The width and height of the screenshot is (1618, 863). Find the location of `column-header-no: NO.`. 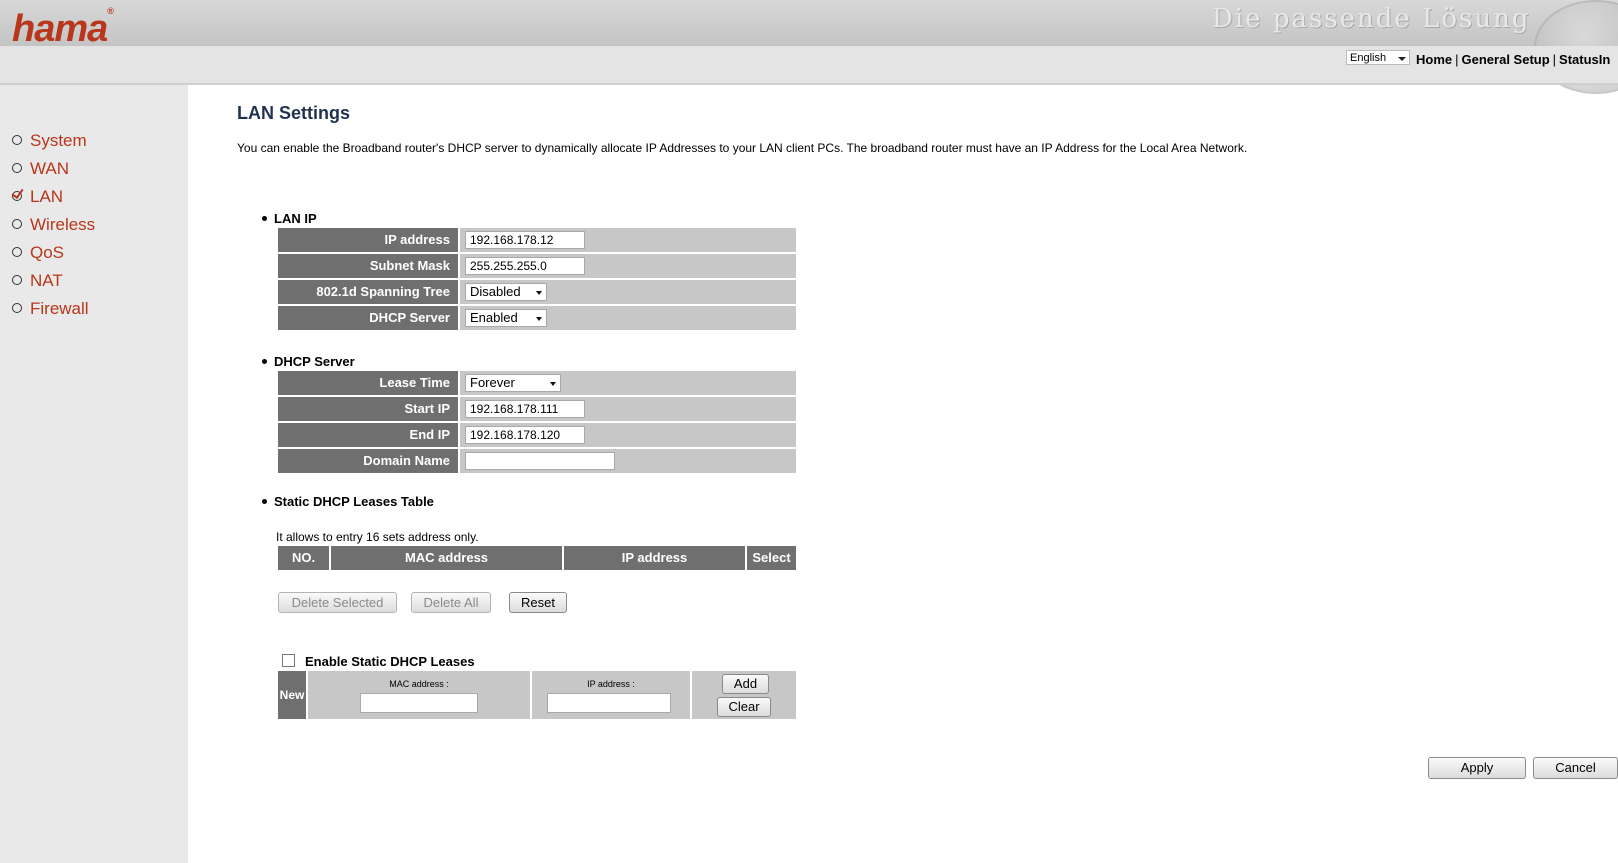

column-header-no: NO. is located at coordinates (303, 558).